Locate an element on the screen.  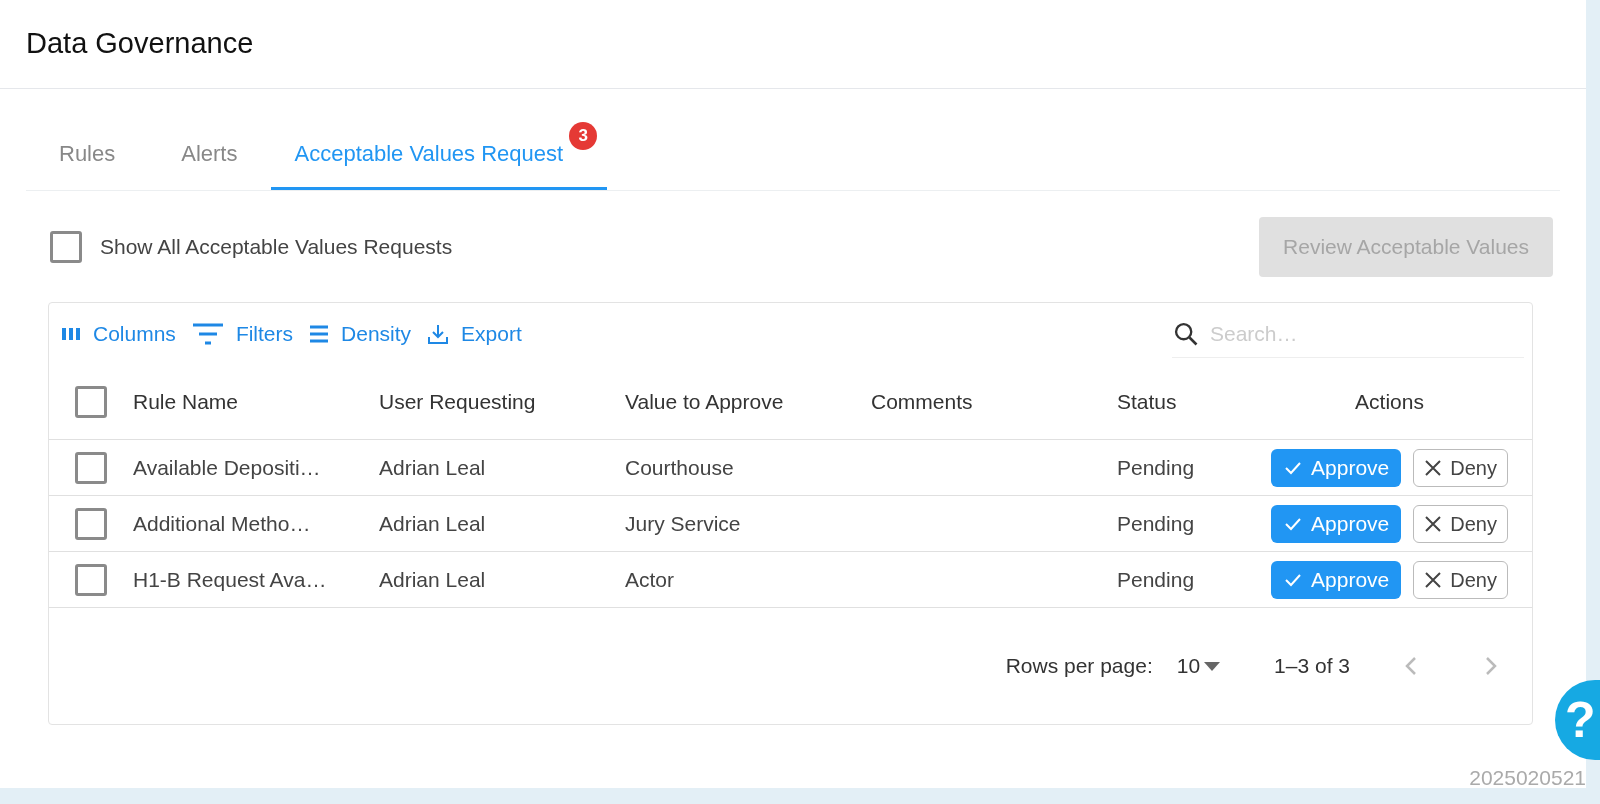
table-cell: Courthouse is located at coordinates (679, 467).